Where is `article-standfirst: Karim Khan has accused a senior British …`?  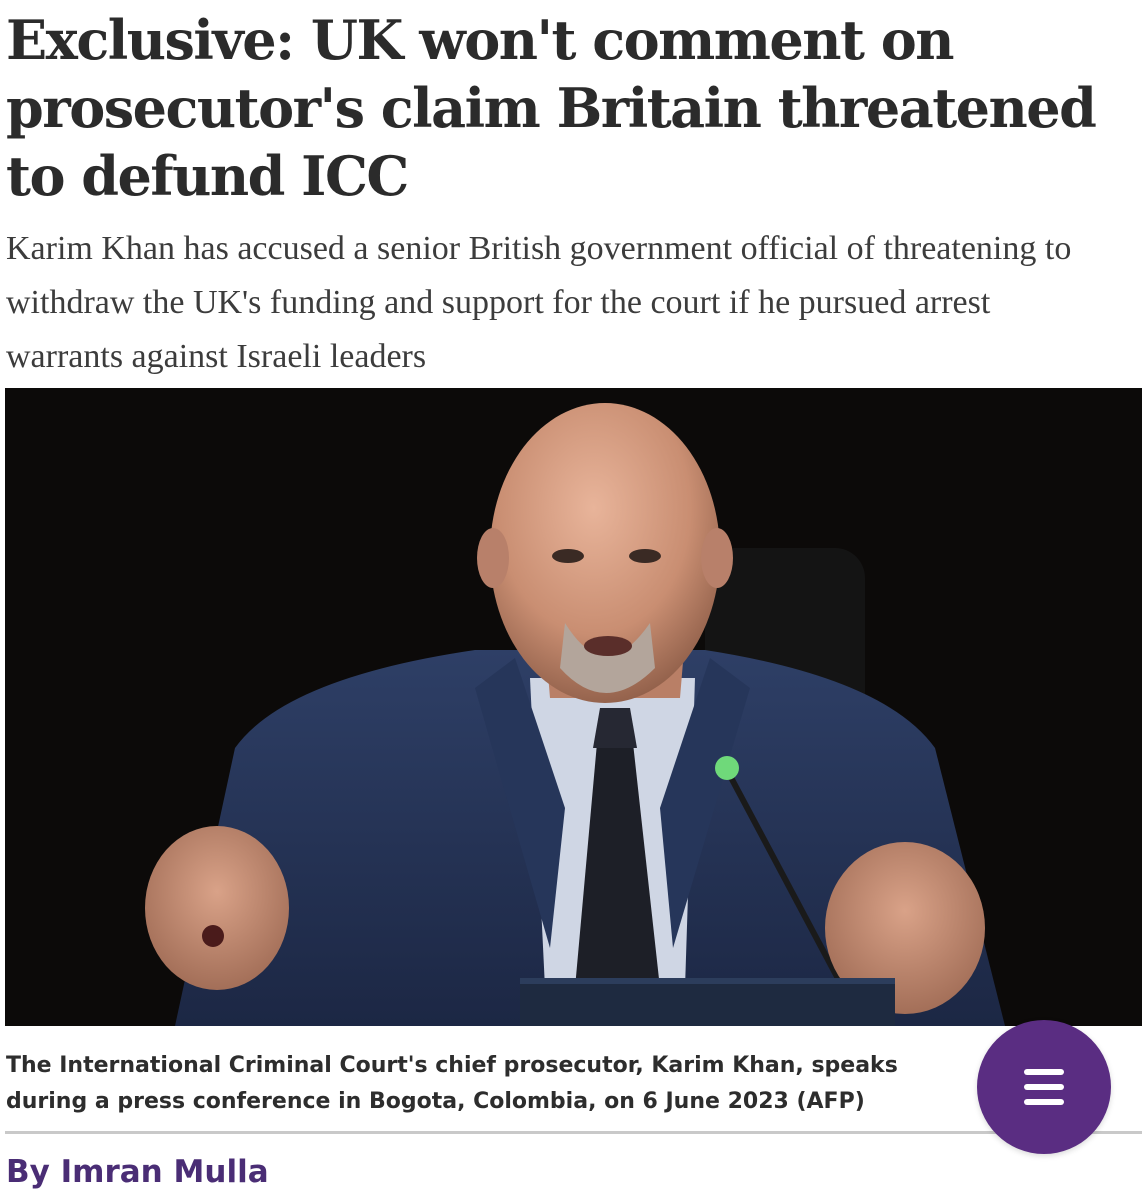
article-standfirst: Karim Khan has accused a senior British … is located at coordinates (539, 302).